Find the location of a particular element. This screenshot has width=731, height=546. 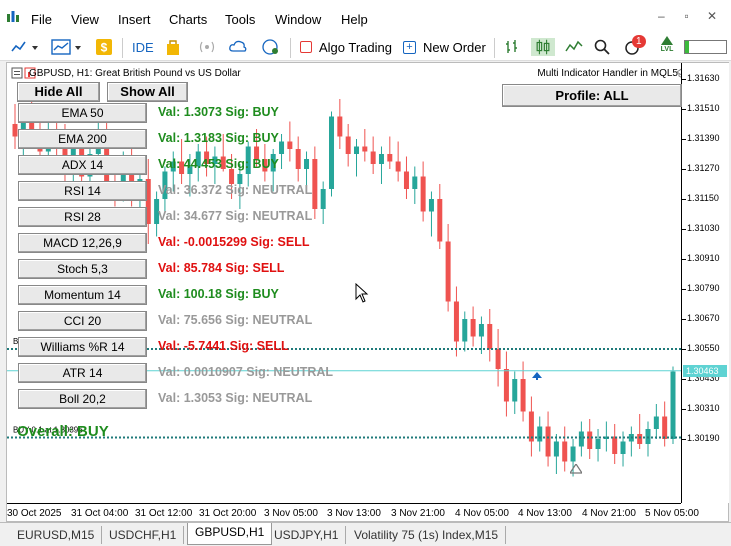

menu-help: Help is located at coordinates (354, 19).